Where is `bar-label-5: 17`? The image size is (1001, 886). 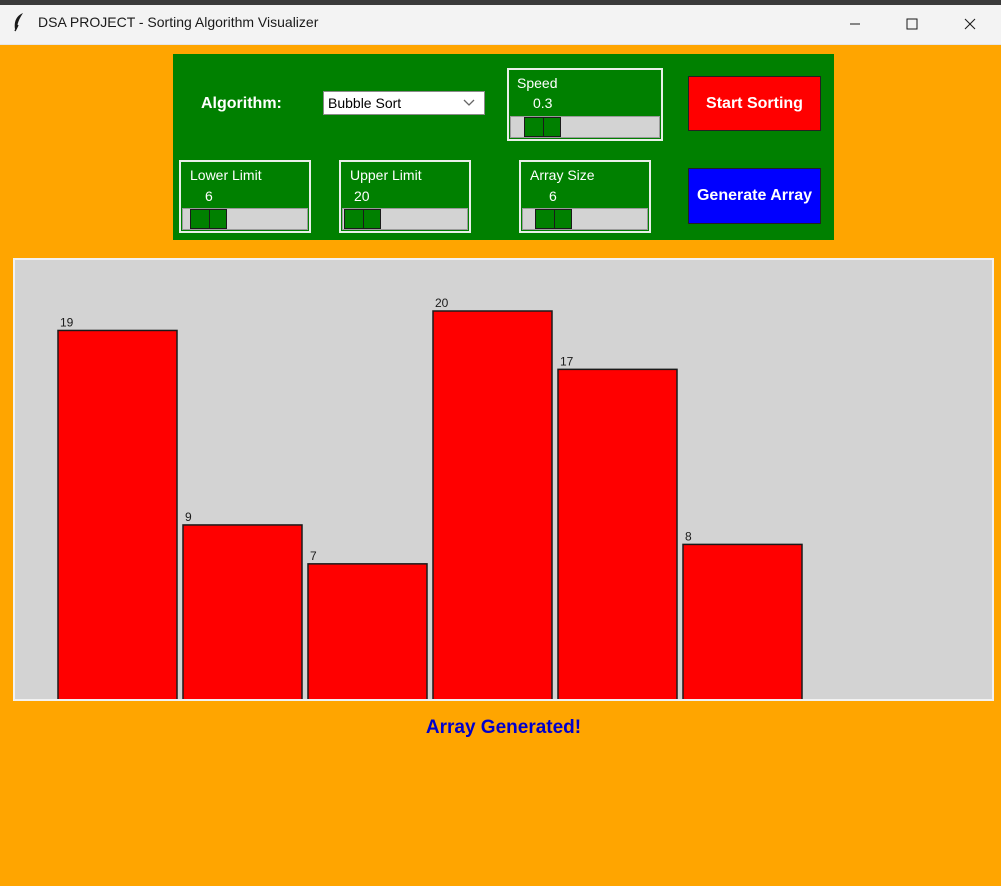
bar-label-5: 17 is located at coordinates (567, 361).